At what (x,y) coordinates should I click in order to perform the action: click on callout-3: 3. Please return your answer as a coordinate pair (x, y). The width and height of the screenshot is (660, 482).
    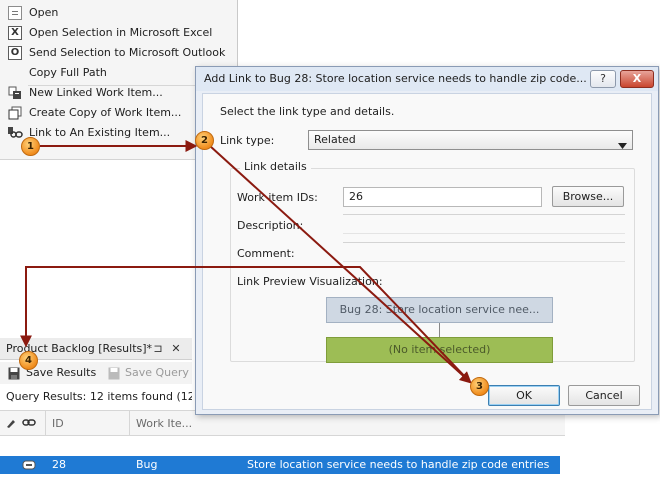
    Looking at the image, I should click on (479, 386).